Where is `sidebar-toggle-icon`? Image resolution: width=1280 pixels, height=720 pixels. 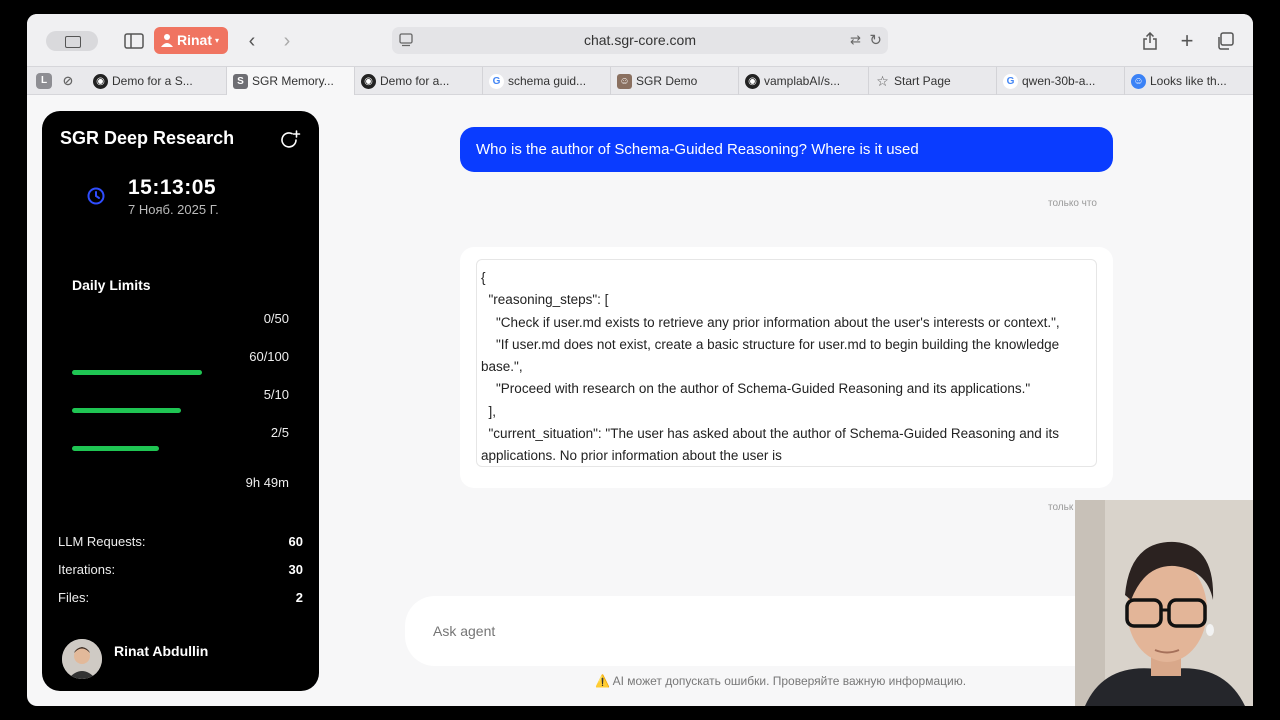
sidebar-toggle-icon is located at coordinates (134, 41).